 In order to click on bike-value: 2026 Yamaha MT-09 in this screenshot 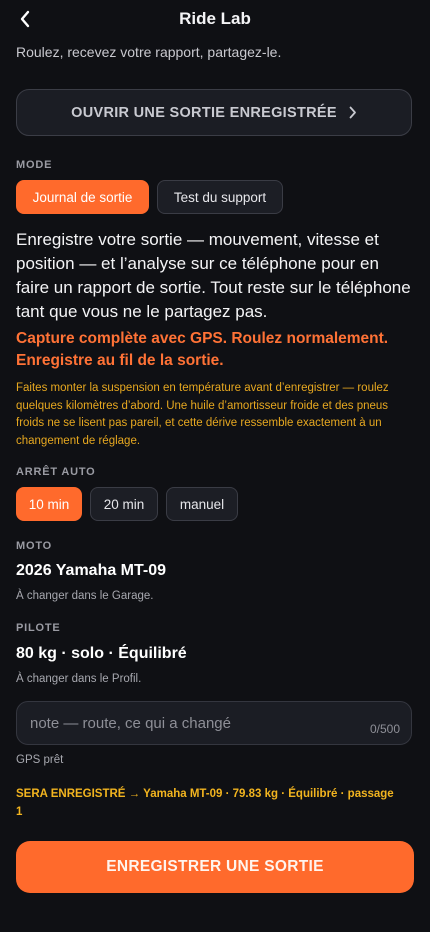, I will do `click(91, 570)`.